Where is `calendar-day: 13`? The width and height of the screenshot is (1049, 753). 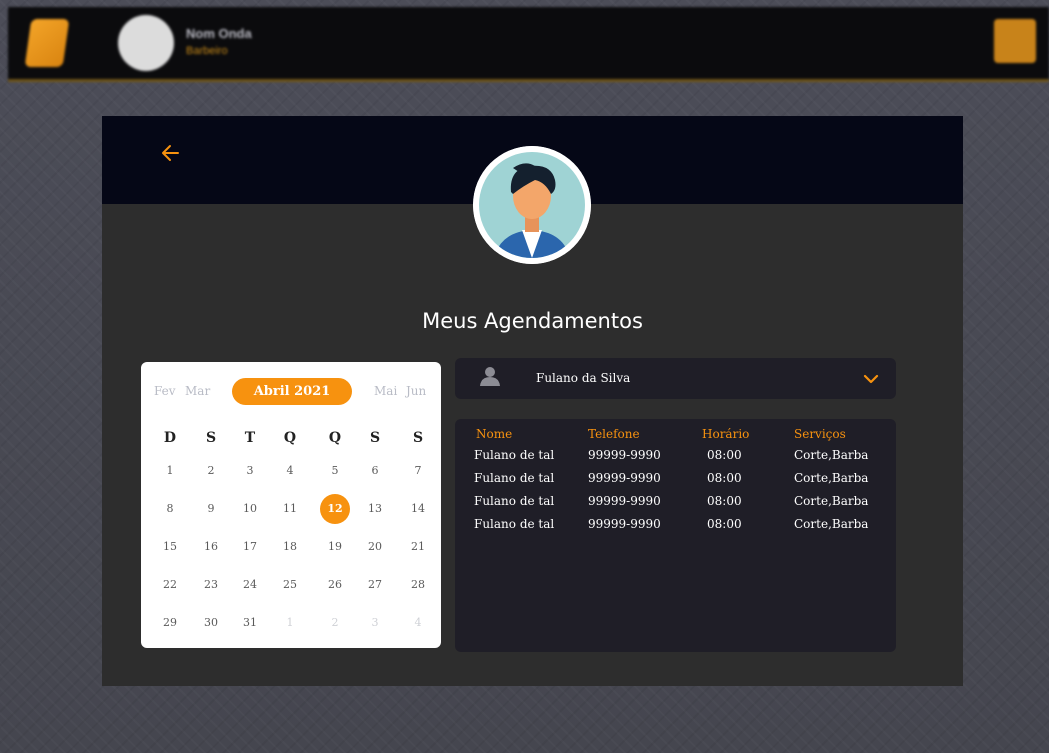
calendar-day: 13 is located at coordinates (375, 509).